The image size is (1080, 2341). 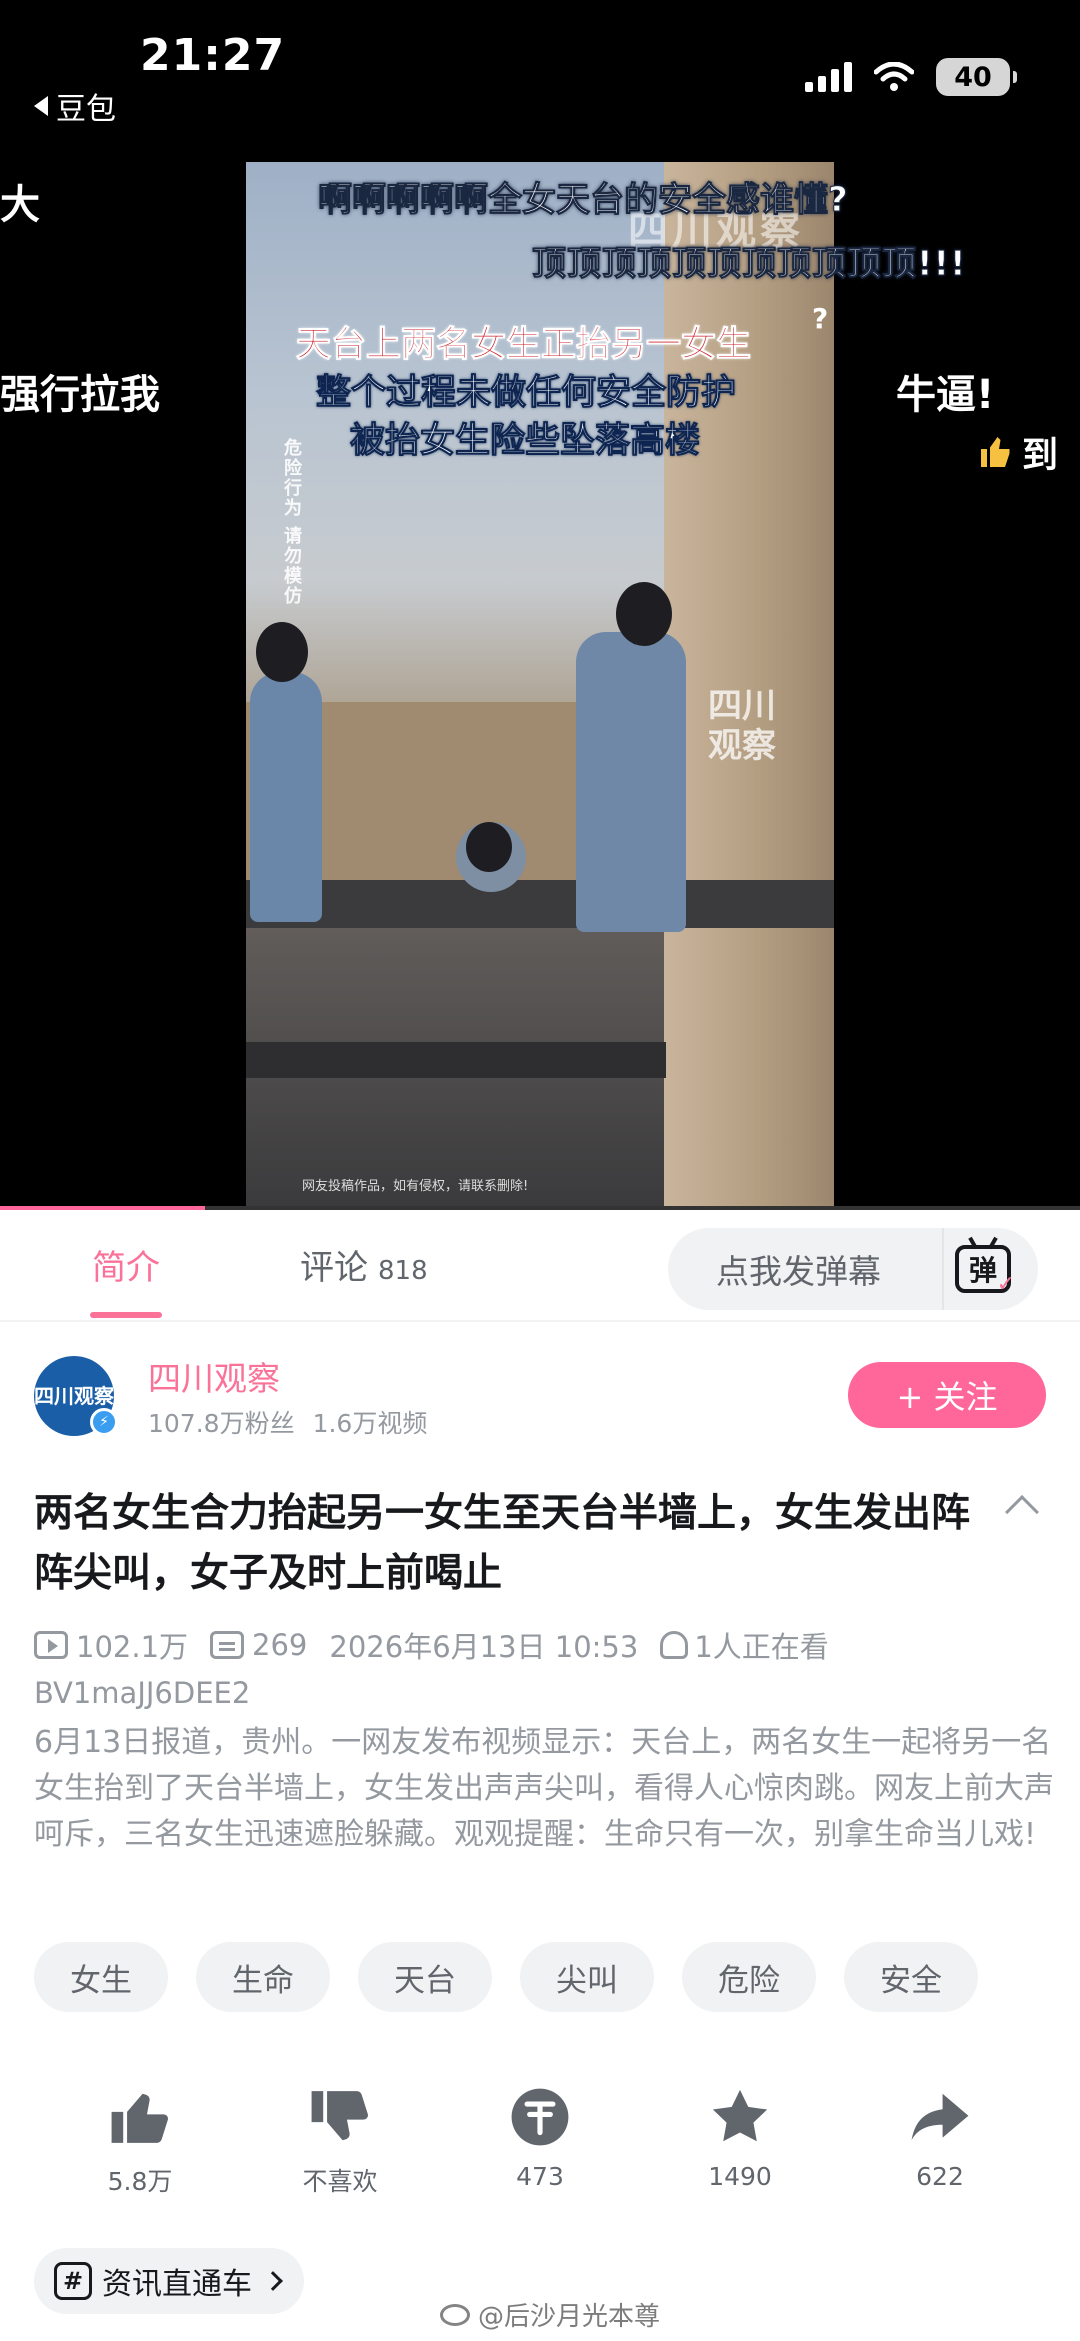 I want to click on dislike-button: 不喜欢, so click(x=340, y=2142).